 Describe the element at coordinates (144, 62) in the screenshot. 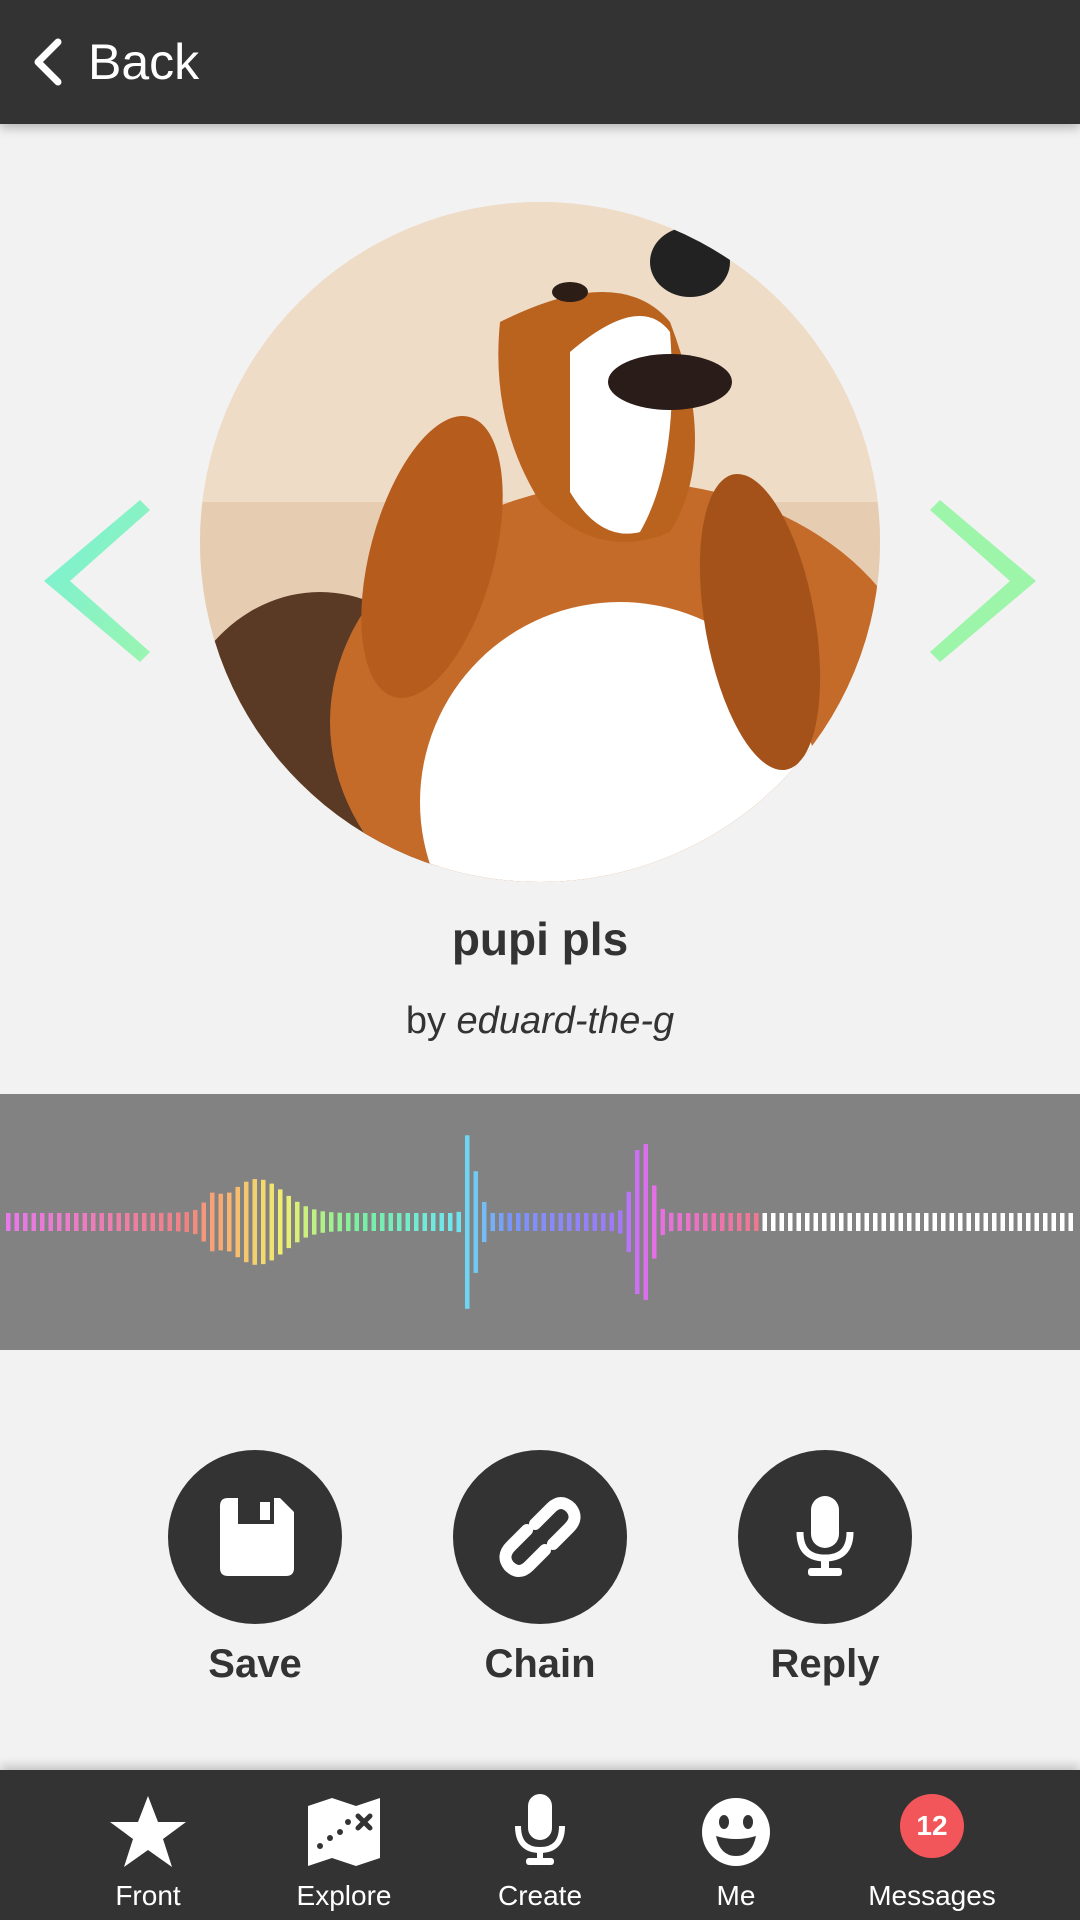

I see `back-label: Back` at that location.